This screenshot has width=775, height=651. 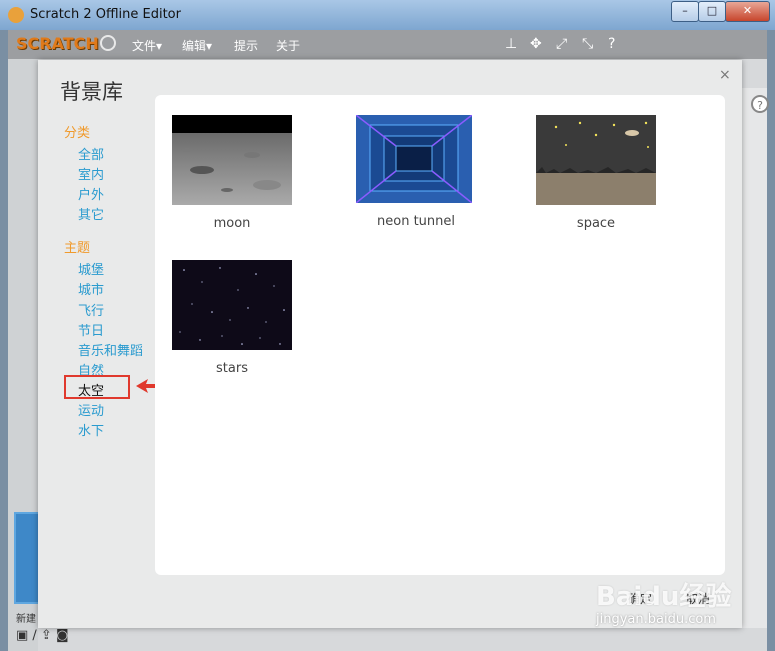 What do you see at coordinates (77, 133) in the screenshot?
I see `category-heading: 分类` at bounding box center [77, 133].